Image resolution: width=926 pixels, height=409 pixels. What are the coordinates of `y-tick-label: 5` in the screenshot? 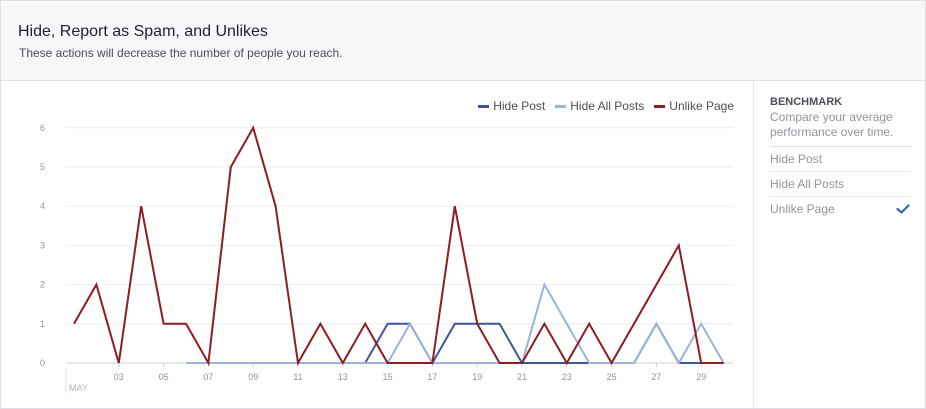 It's located at (42, 167).